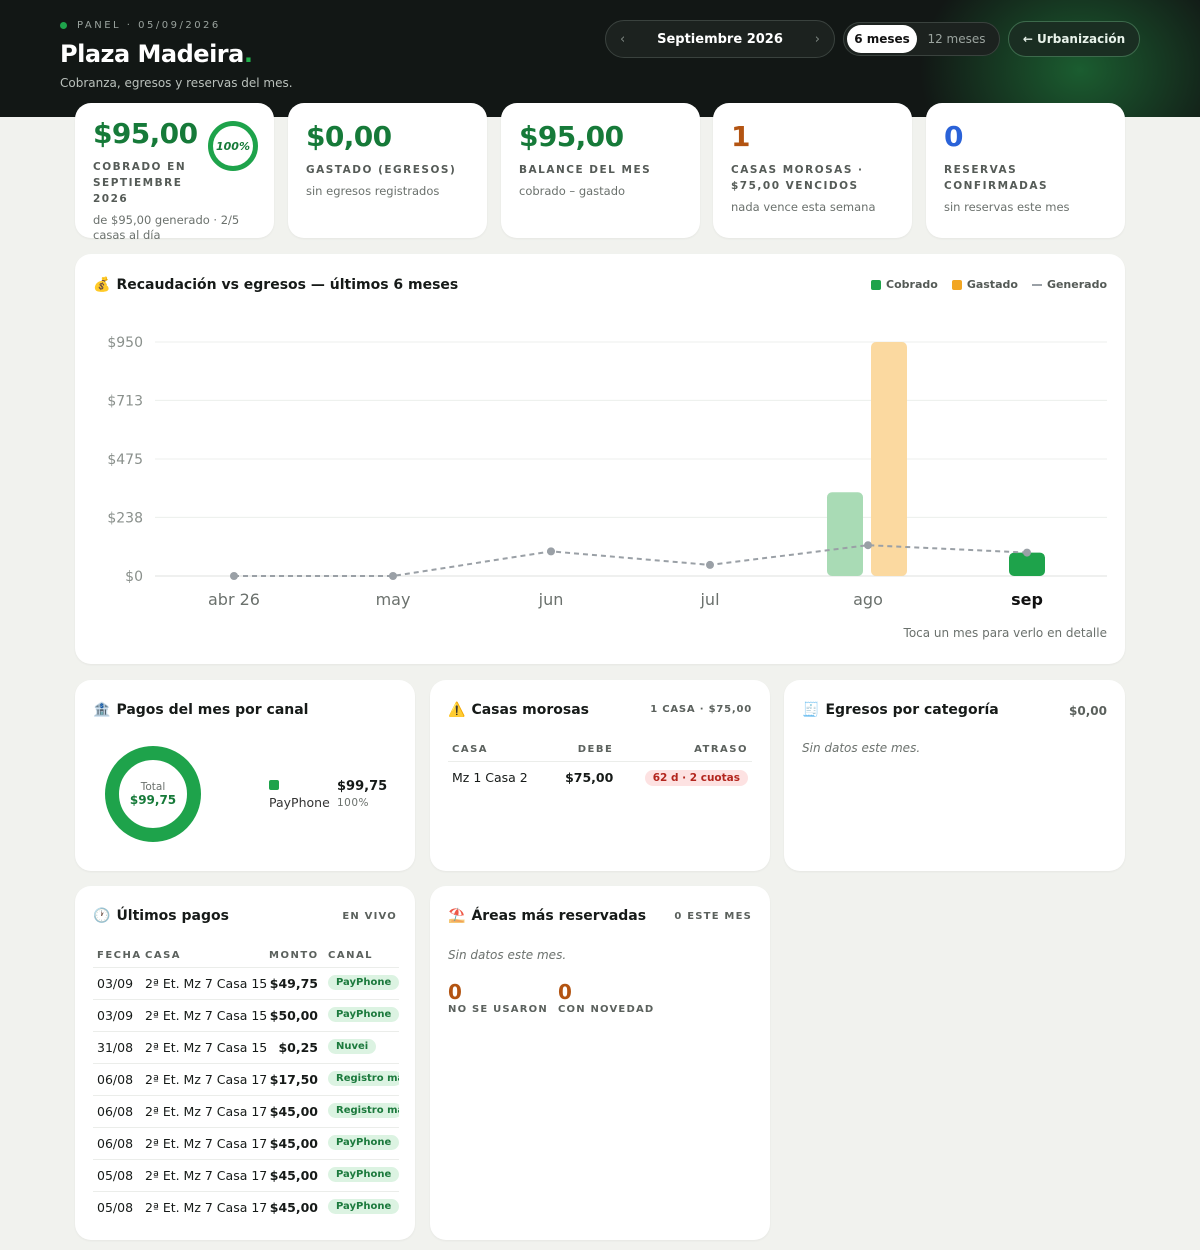 The height and width of the screenshot is (1250, 1200). I want to click on kpi-value: $95,00, so click(571, 136).